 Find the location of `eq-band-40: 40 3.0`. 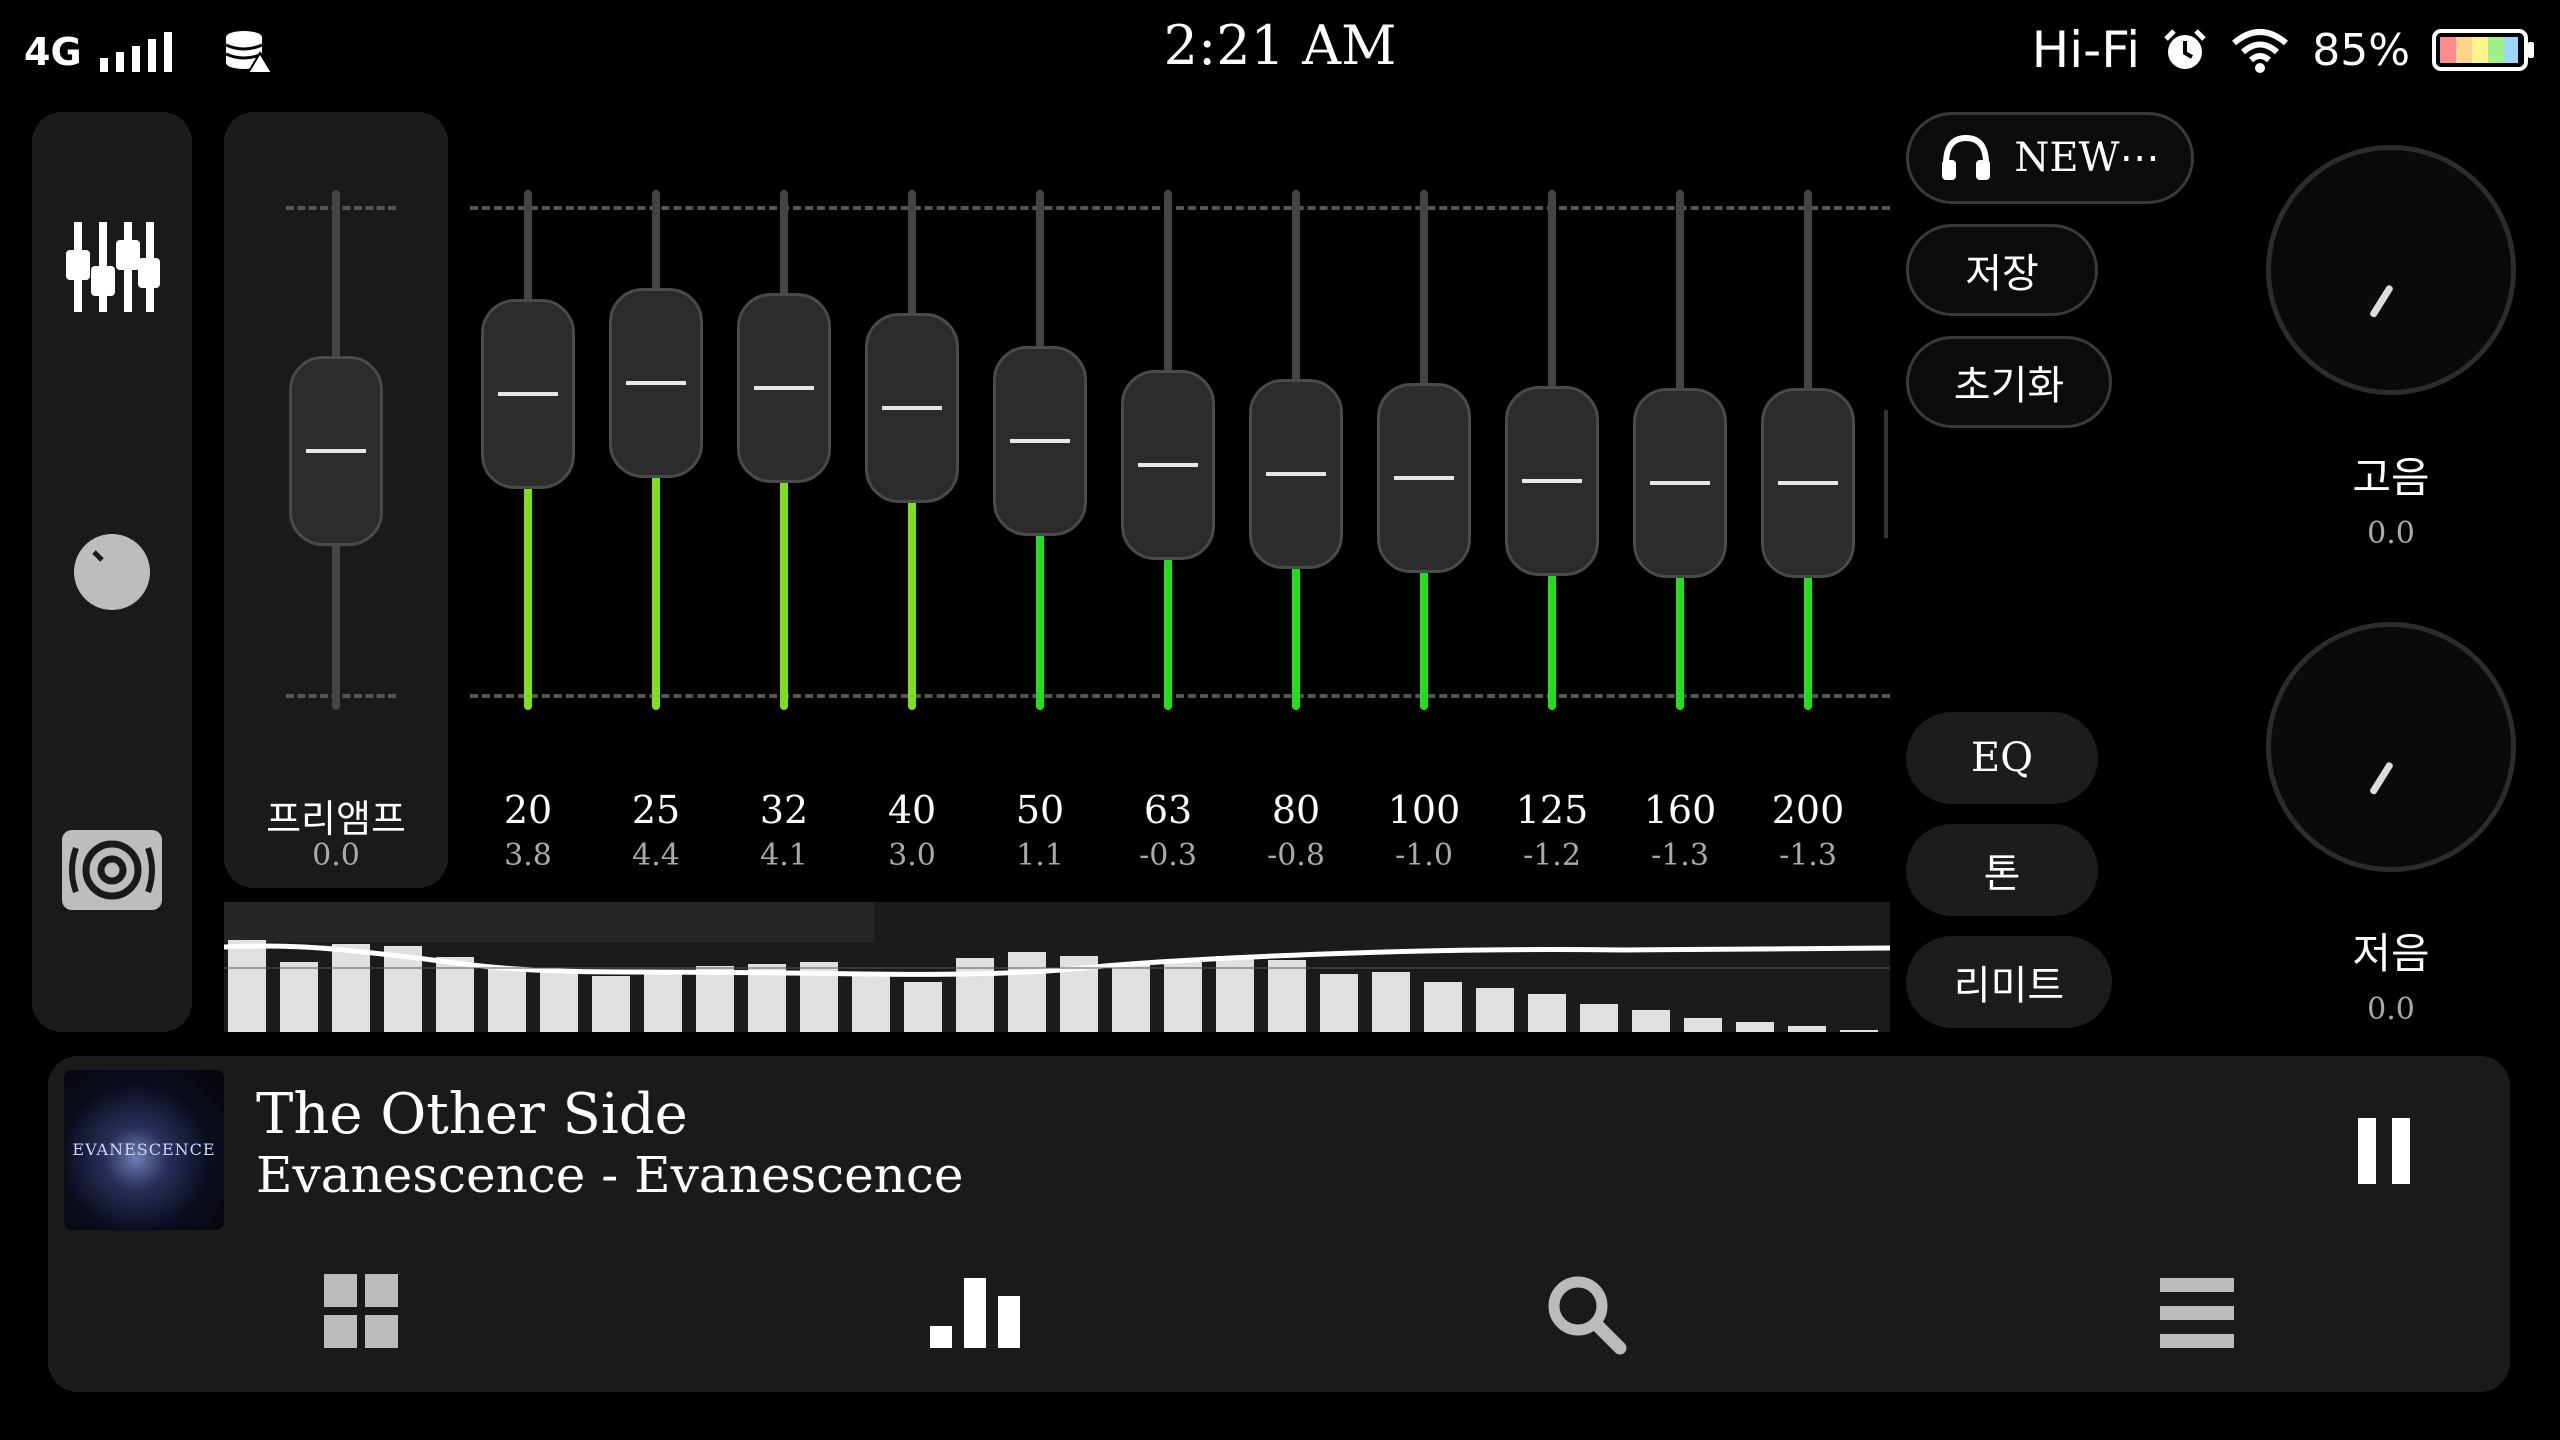

eq-band-40: 40 3.0 is located at coordinates (912, 540).